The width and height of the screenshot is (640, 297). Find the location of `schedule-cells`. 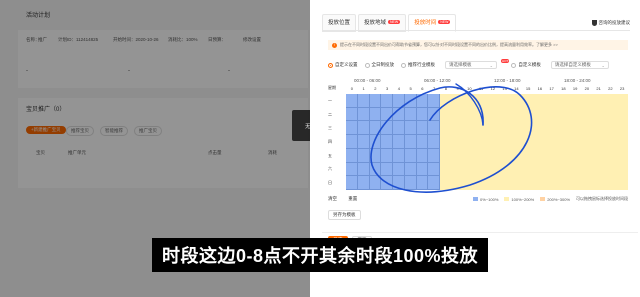

schedule-cells is located at coordinates (487, 142).